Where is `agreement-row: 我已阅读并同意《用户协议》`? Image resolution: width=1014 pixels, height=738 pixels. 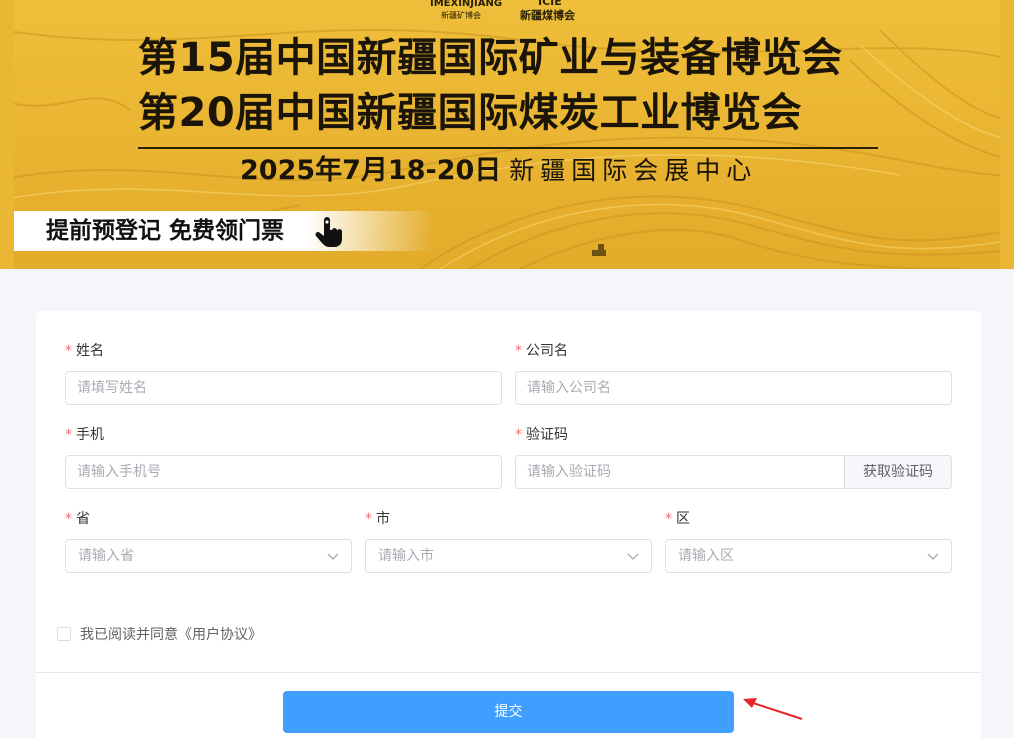 agreement-row: 我已阅读并同意《用户协议》 is located at coordinates (159, 634).